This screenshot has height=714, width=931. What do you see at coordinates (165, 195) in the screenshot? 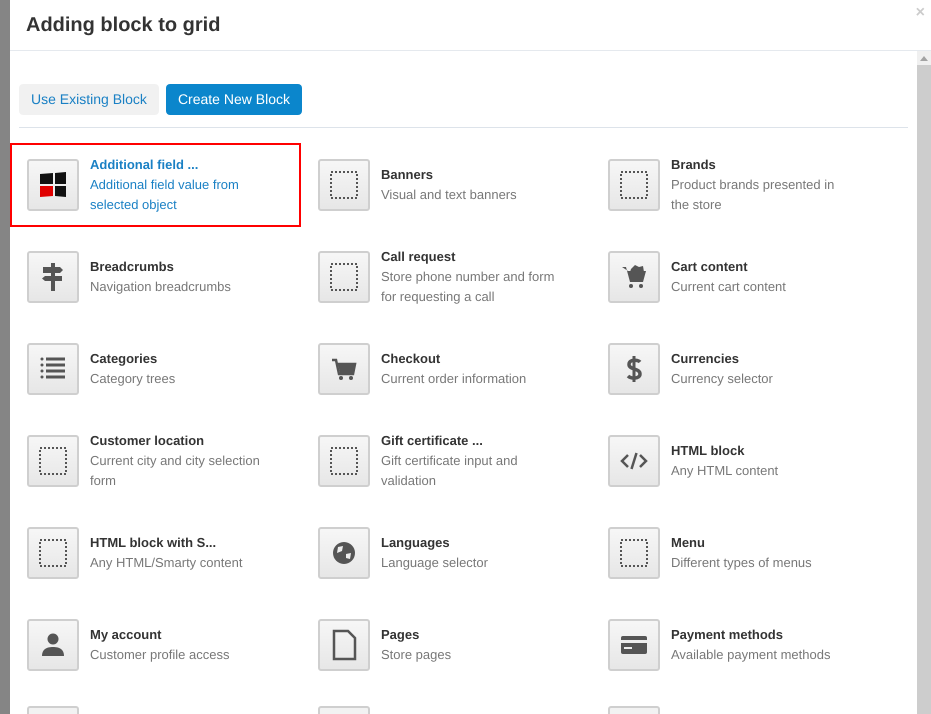
I see `block-description: Additional field value from selected object` at bounding box center [165, 195].